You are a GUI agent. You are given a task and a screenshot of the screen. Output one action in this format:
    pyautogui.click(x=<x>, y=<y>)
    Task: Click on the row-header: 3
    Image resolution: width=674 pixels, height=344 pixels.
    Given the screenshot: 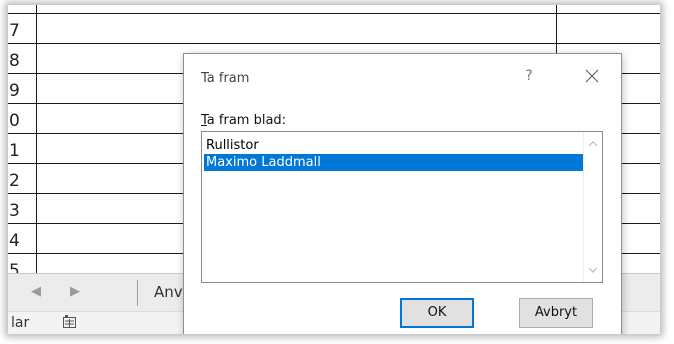 What is the action you would take?
    pyautogui.click(x=22, y=211)
    